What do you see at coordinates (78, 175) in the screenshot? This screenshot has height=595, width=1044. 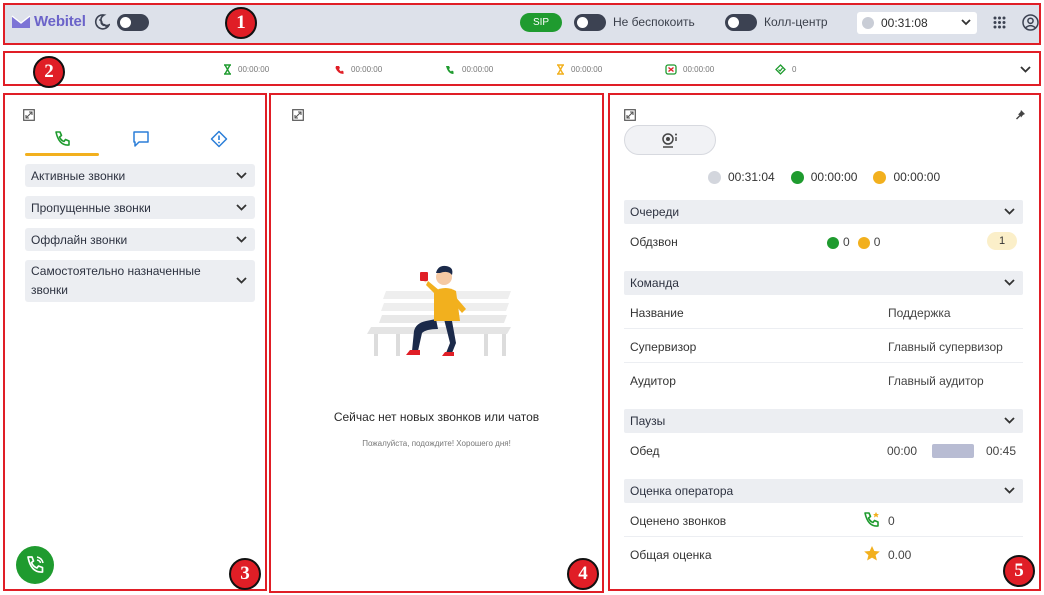 I see `accordion-label: Активные звонки` at bounding box center [78, 175].